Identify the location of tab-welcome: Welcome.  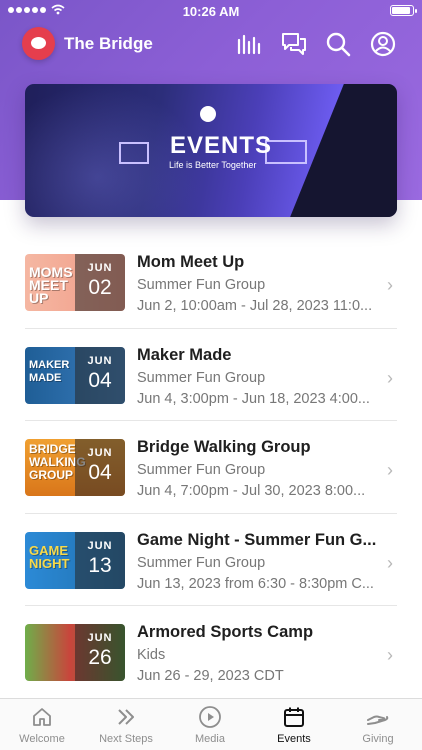
(42, 725).